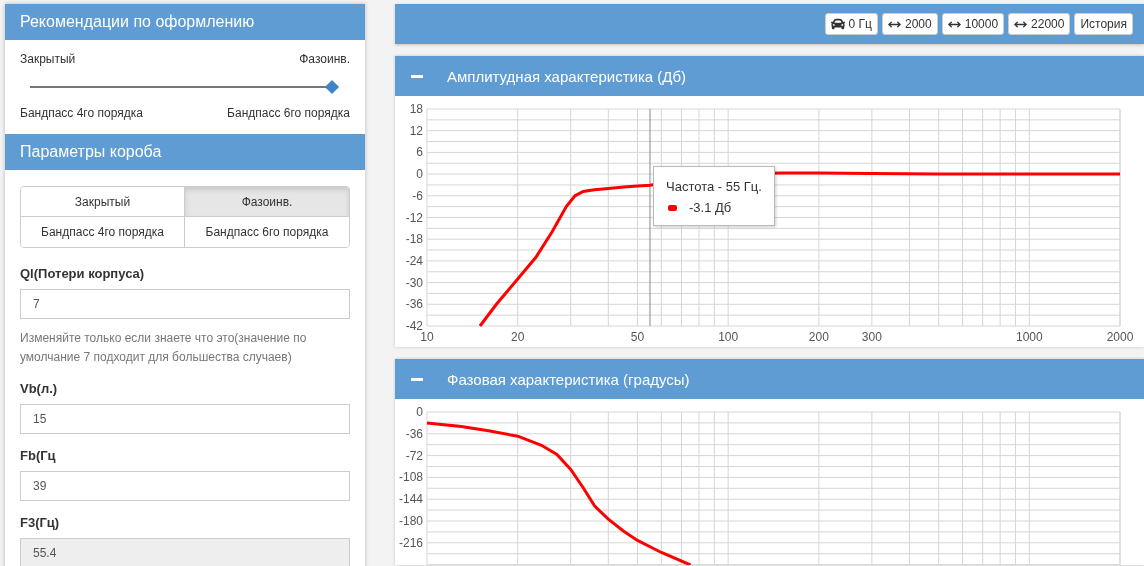 The width and height of the screenshot is (1144, 566). What do you see at coordinates (1039, 24) in the screenshot?
I see `toolbar-button: 22000` at bounding box center [1039, 24].